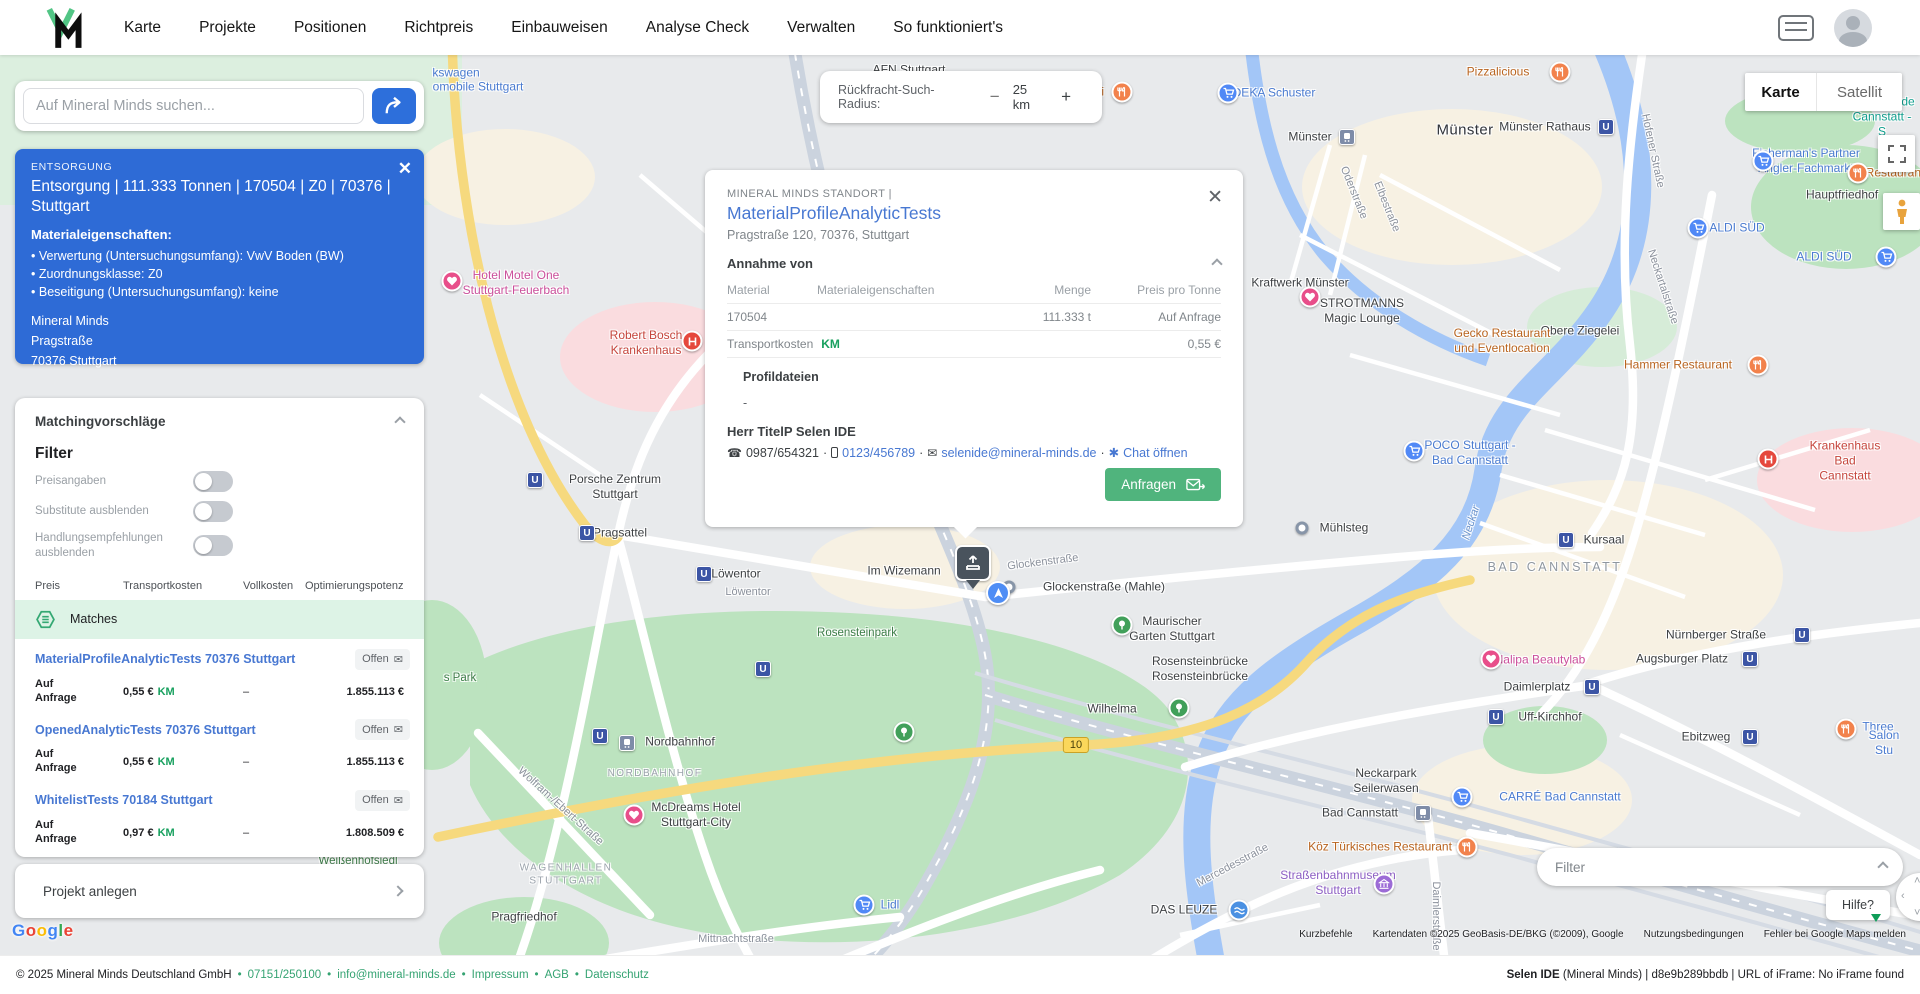 The image size is (1920, 994). What do you see at coordinates (1155, 453) in the screenshot?
I see `chat-link: Chat öffnen` at bounding box center [1155, 453].